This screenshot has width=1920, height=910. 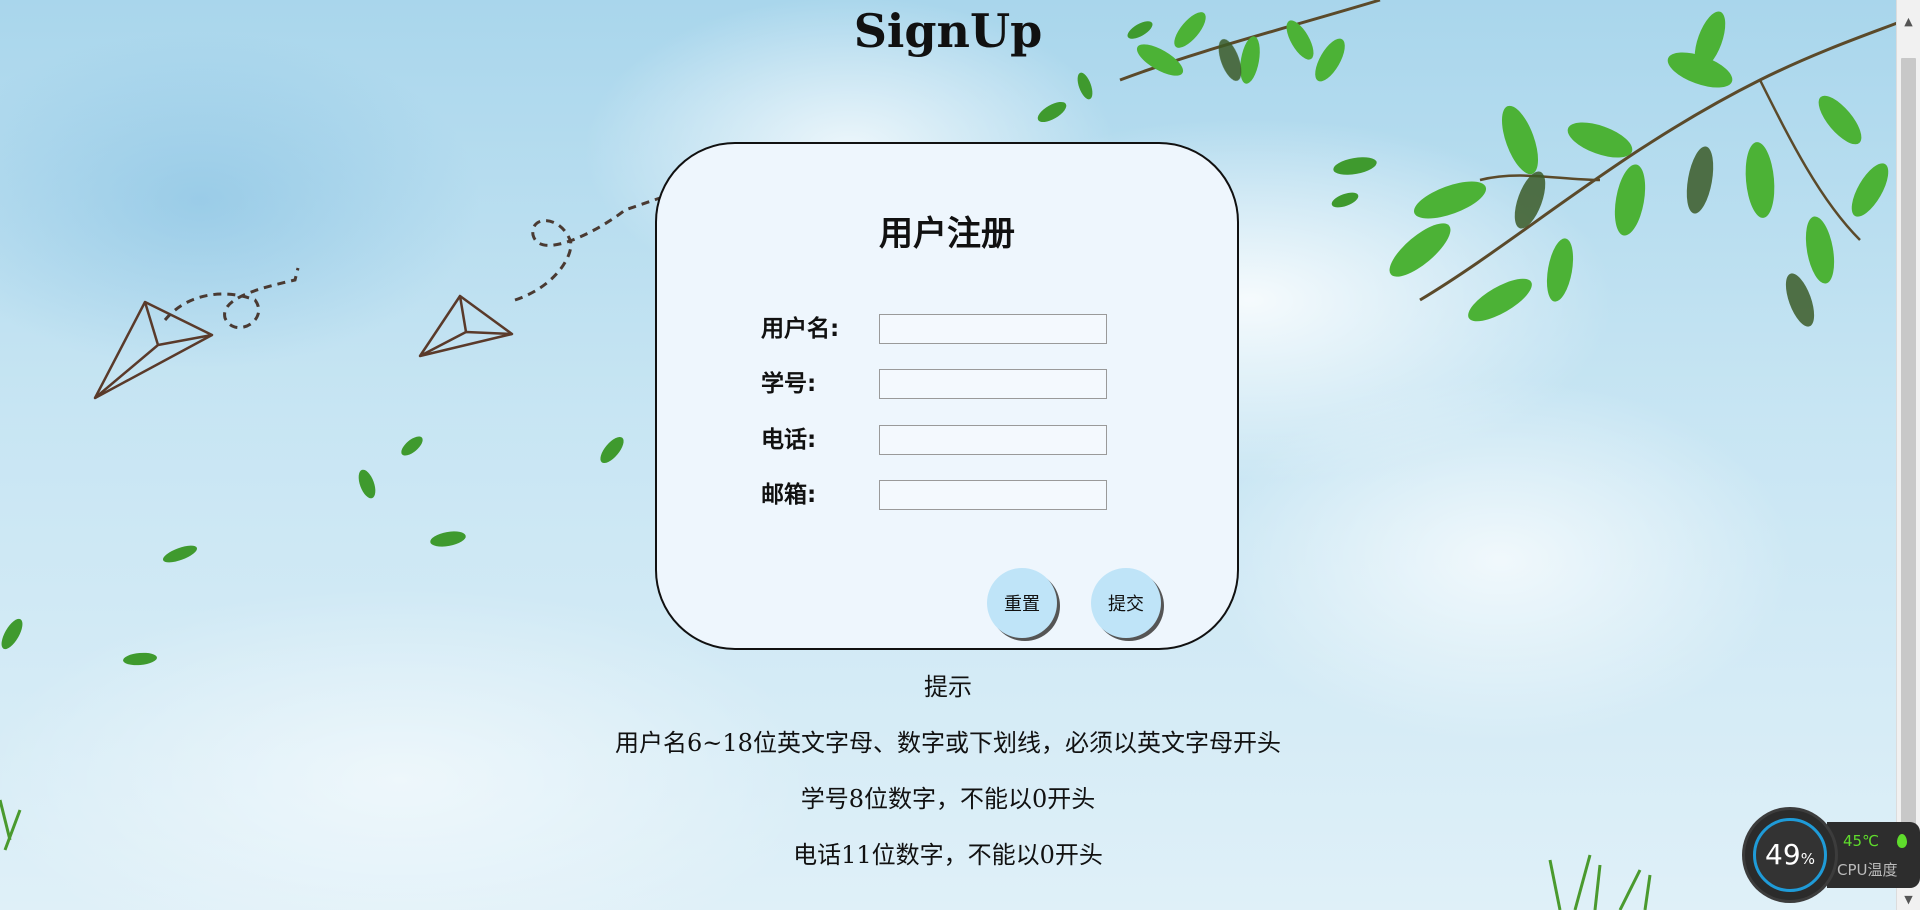 What do you see at coordinates (1126, 603) in the screenshot?
I see `submit-button: 提交` at bounding box center [1126, 603].